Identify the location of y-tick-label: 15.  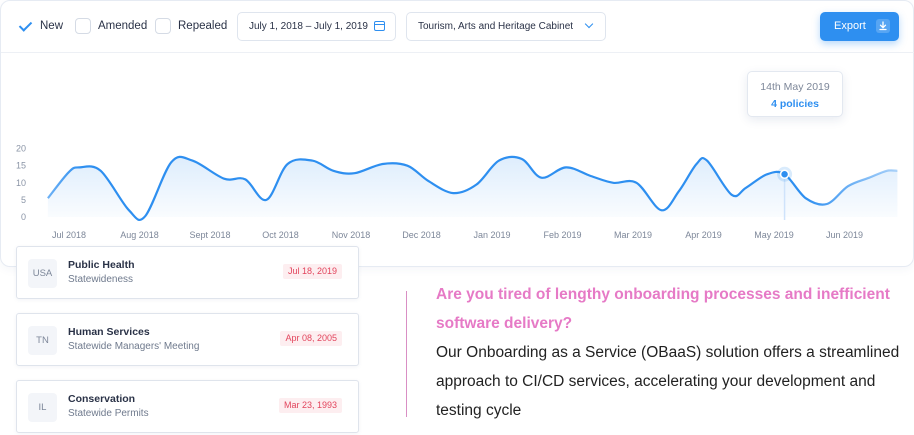
(21, 166).